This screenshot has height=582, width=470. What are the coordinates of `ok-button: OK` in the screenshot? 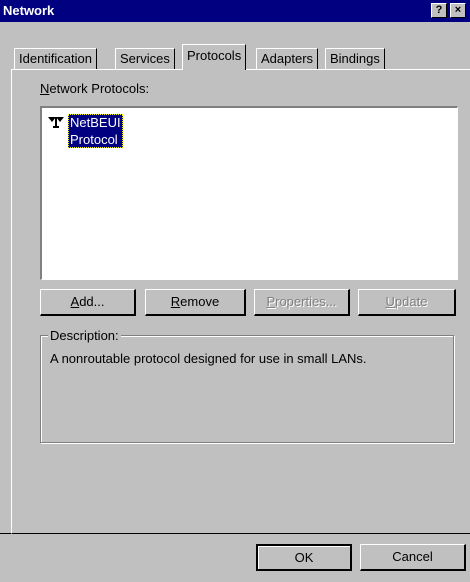 It's located at (304, 557).